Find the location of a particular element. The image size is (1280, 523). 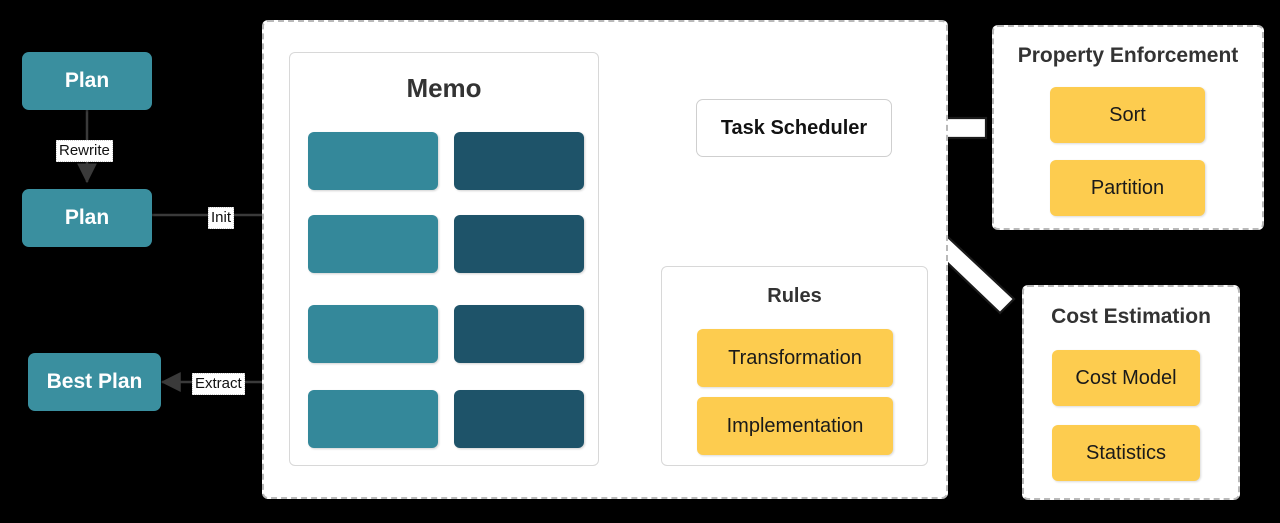

cost-estimation-chip-statistics-label: Statistics is located at coordinates (1126, 452).